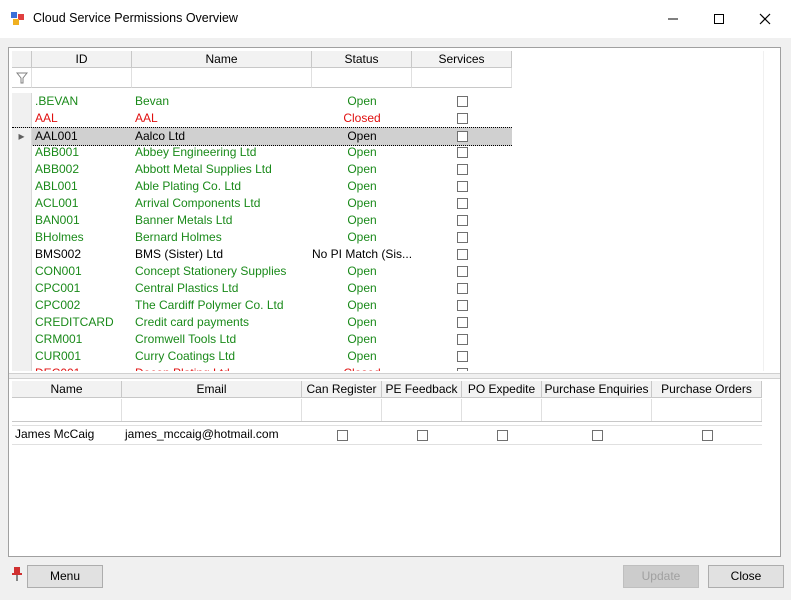 This screenshot has width=791, height=600. I want to click on account-id-cell: CUR001, so click(82, 356).